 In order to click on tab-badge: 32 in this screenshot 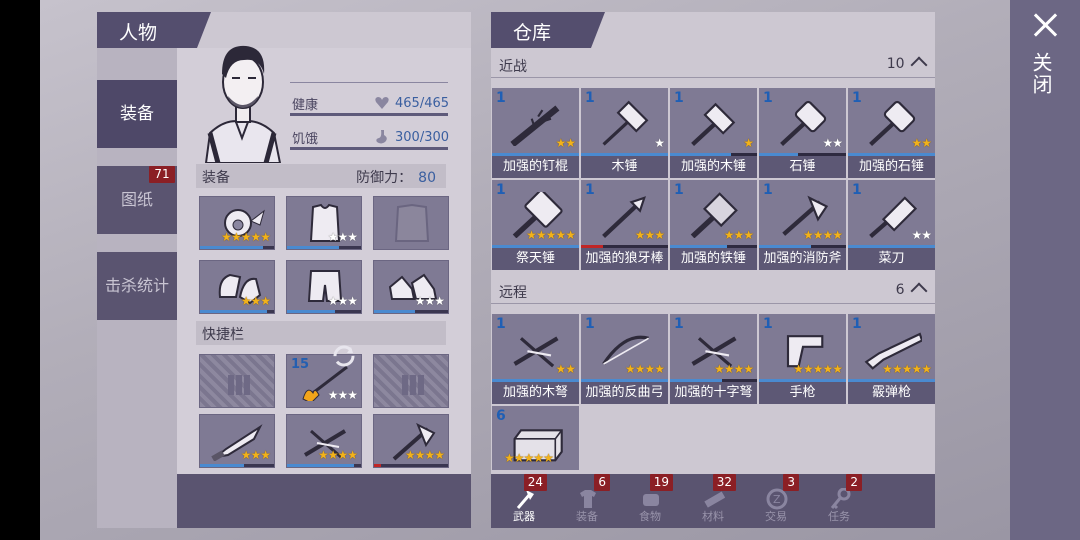, I will do `click(724, 482)`.